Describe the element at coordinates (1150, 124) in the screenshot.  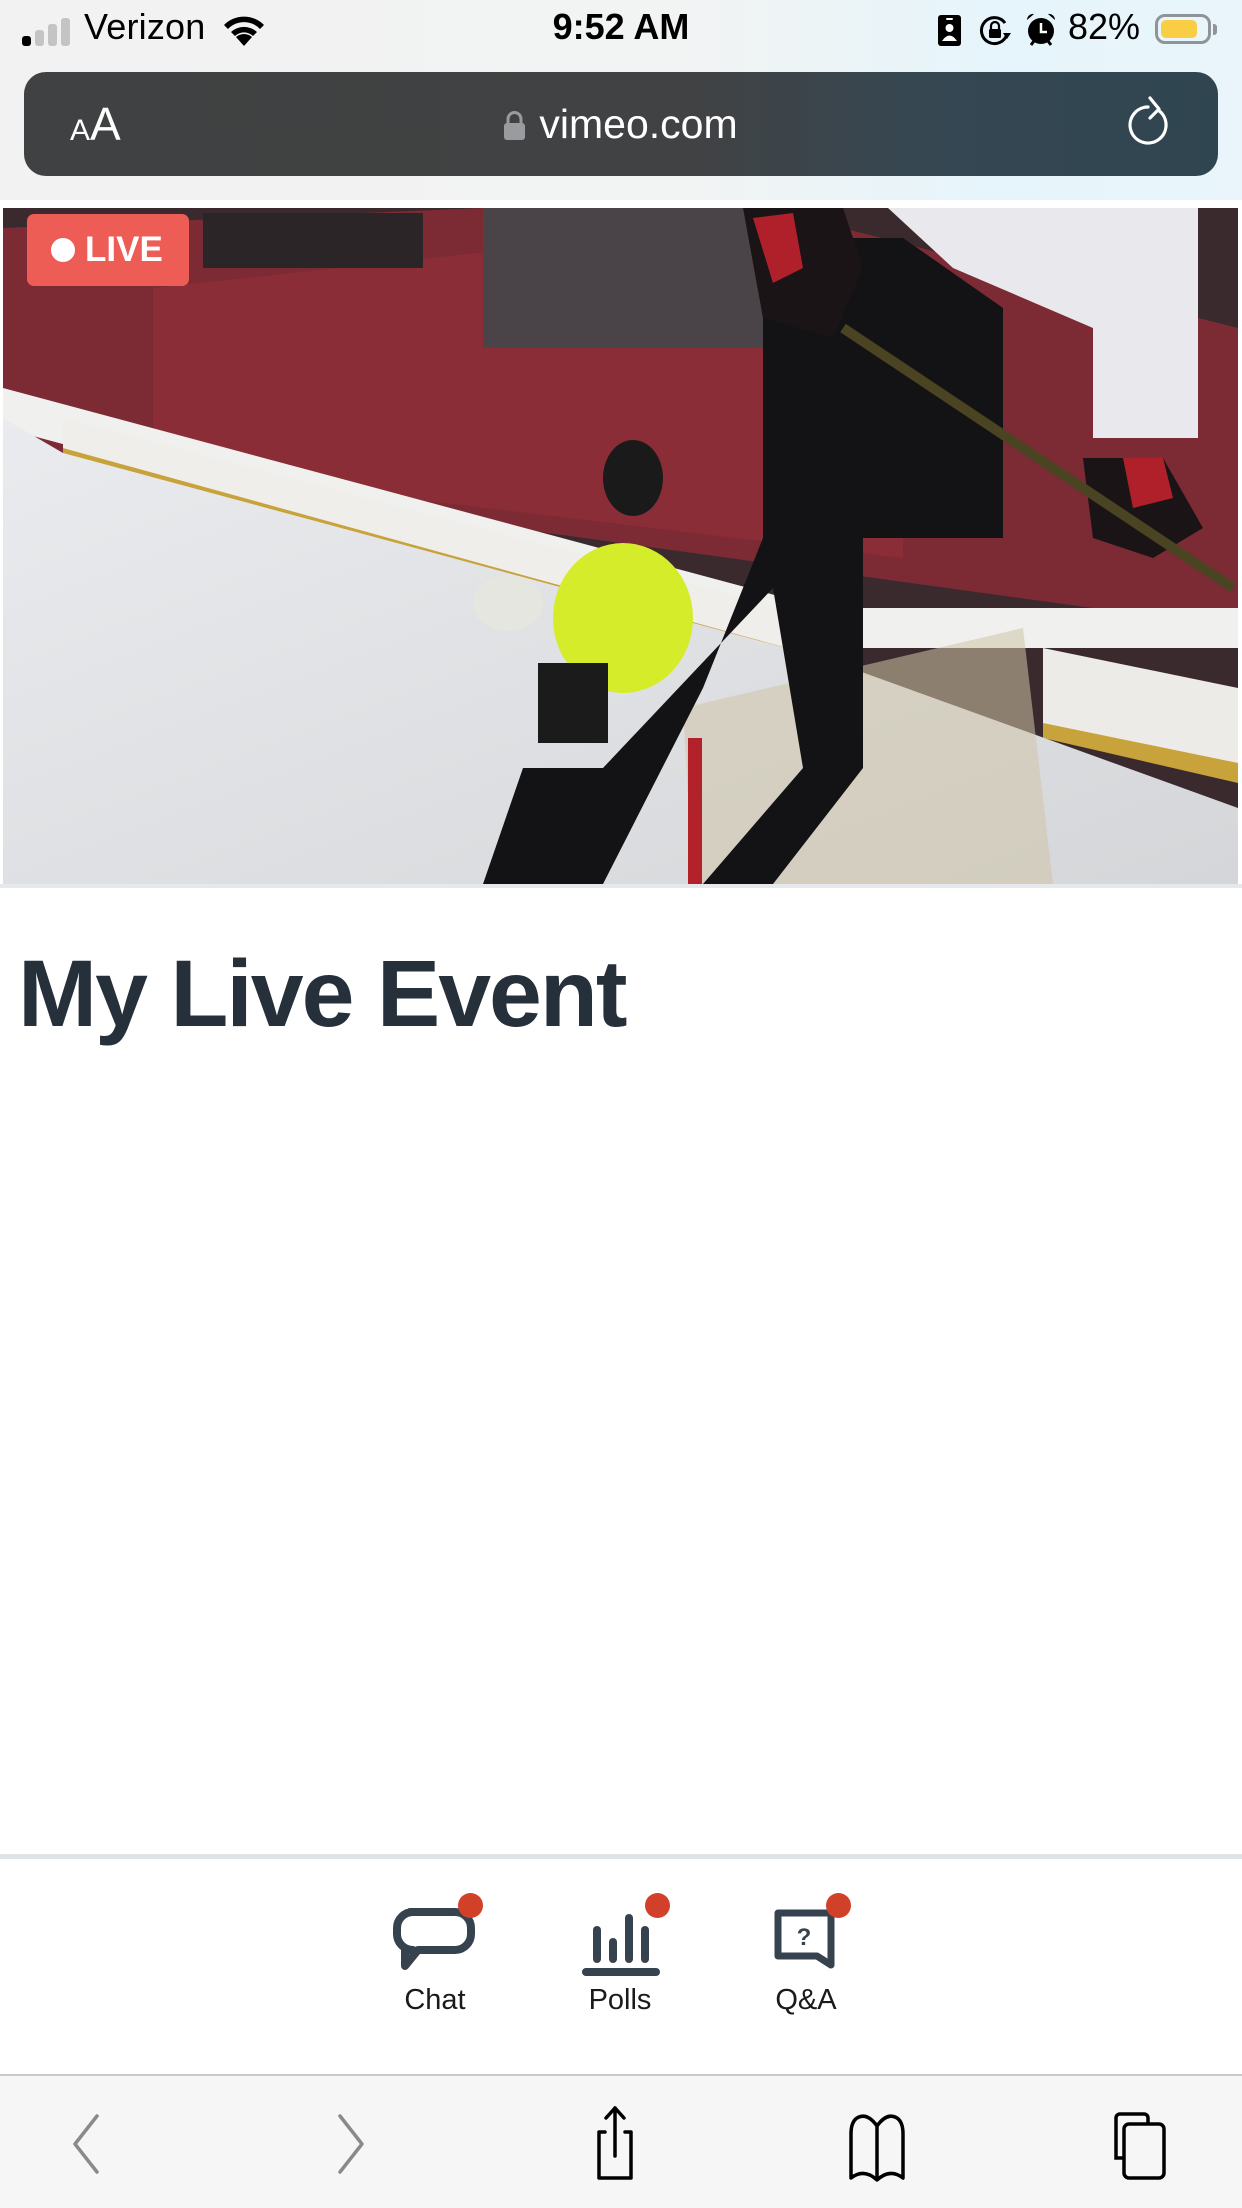
I see `reload-icon` at that location.